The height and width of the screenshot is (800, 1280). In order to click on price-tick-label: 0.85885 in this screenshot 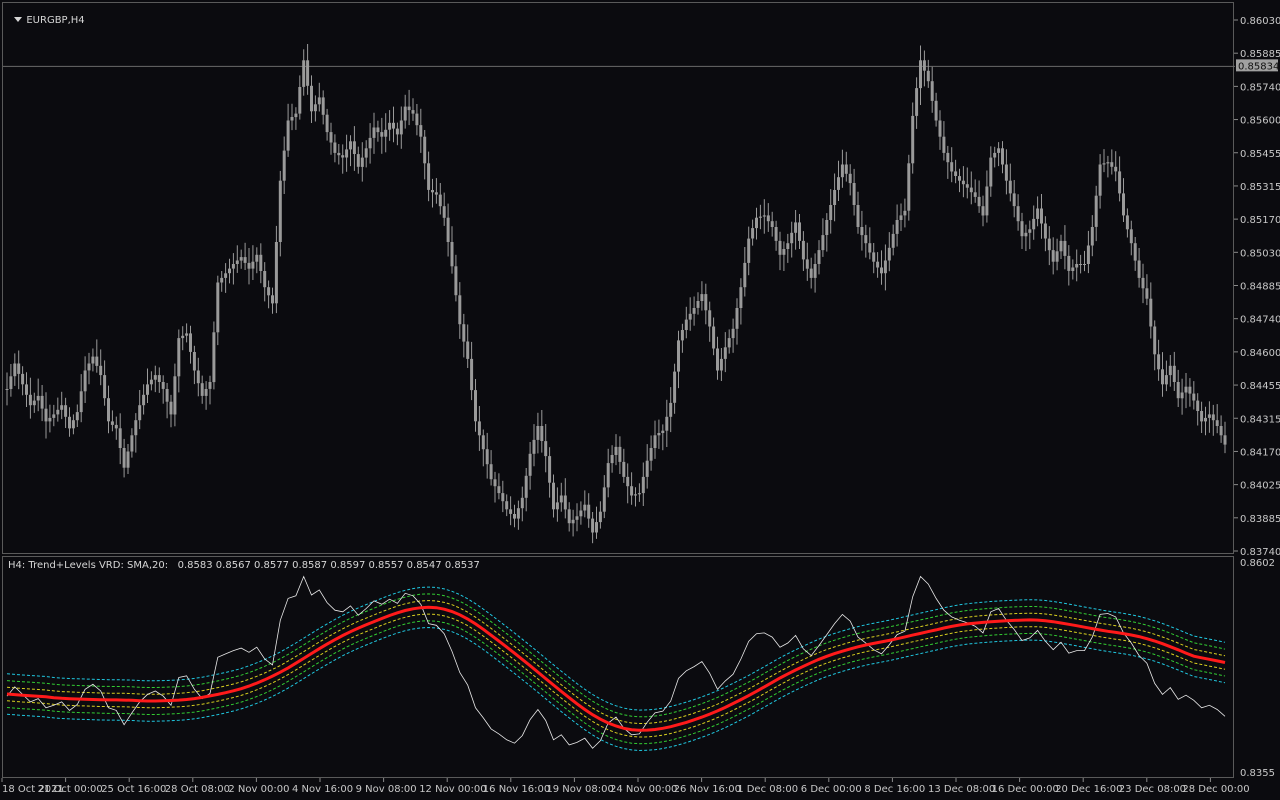, I will do `click(1260, 54)`.